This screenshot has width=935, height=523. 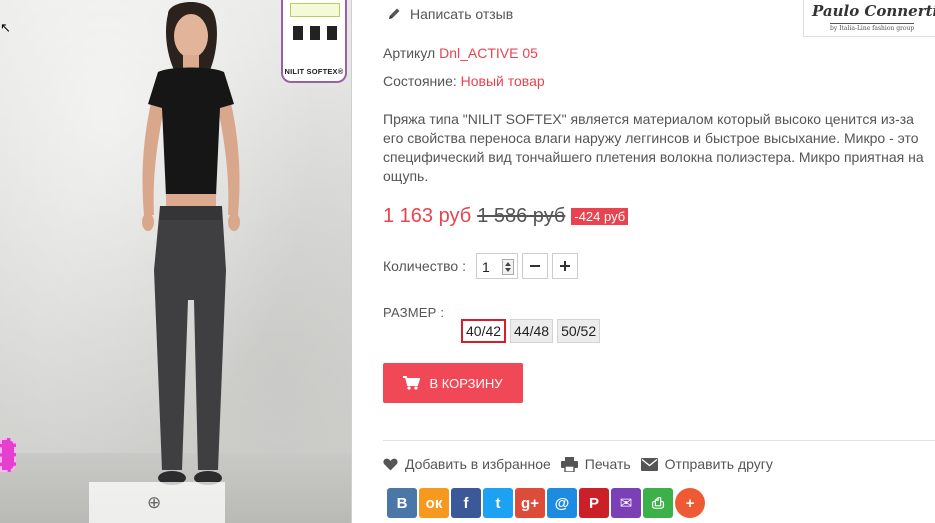 I want to click on condition-label: Состояние:, so click(x=420, y=81).